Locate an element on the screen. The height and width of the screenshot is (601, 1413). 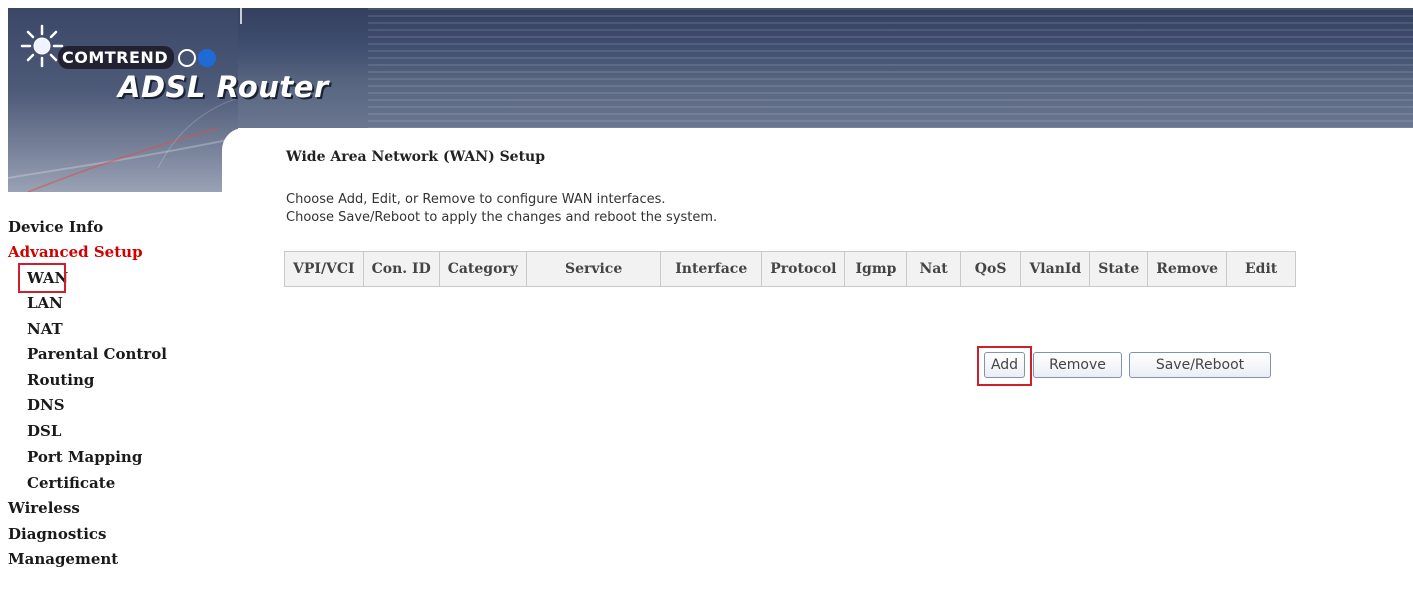
col-header-qos: QoS is located at coordinates (990, 269).